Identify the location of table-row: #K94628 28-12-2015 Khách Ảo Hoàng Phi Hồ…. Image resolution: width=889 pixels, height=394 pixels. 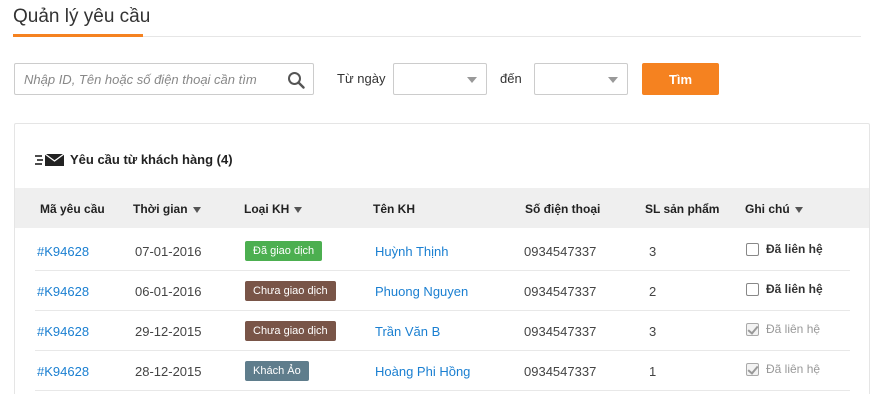
(442, 371).